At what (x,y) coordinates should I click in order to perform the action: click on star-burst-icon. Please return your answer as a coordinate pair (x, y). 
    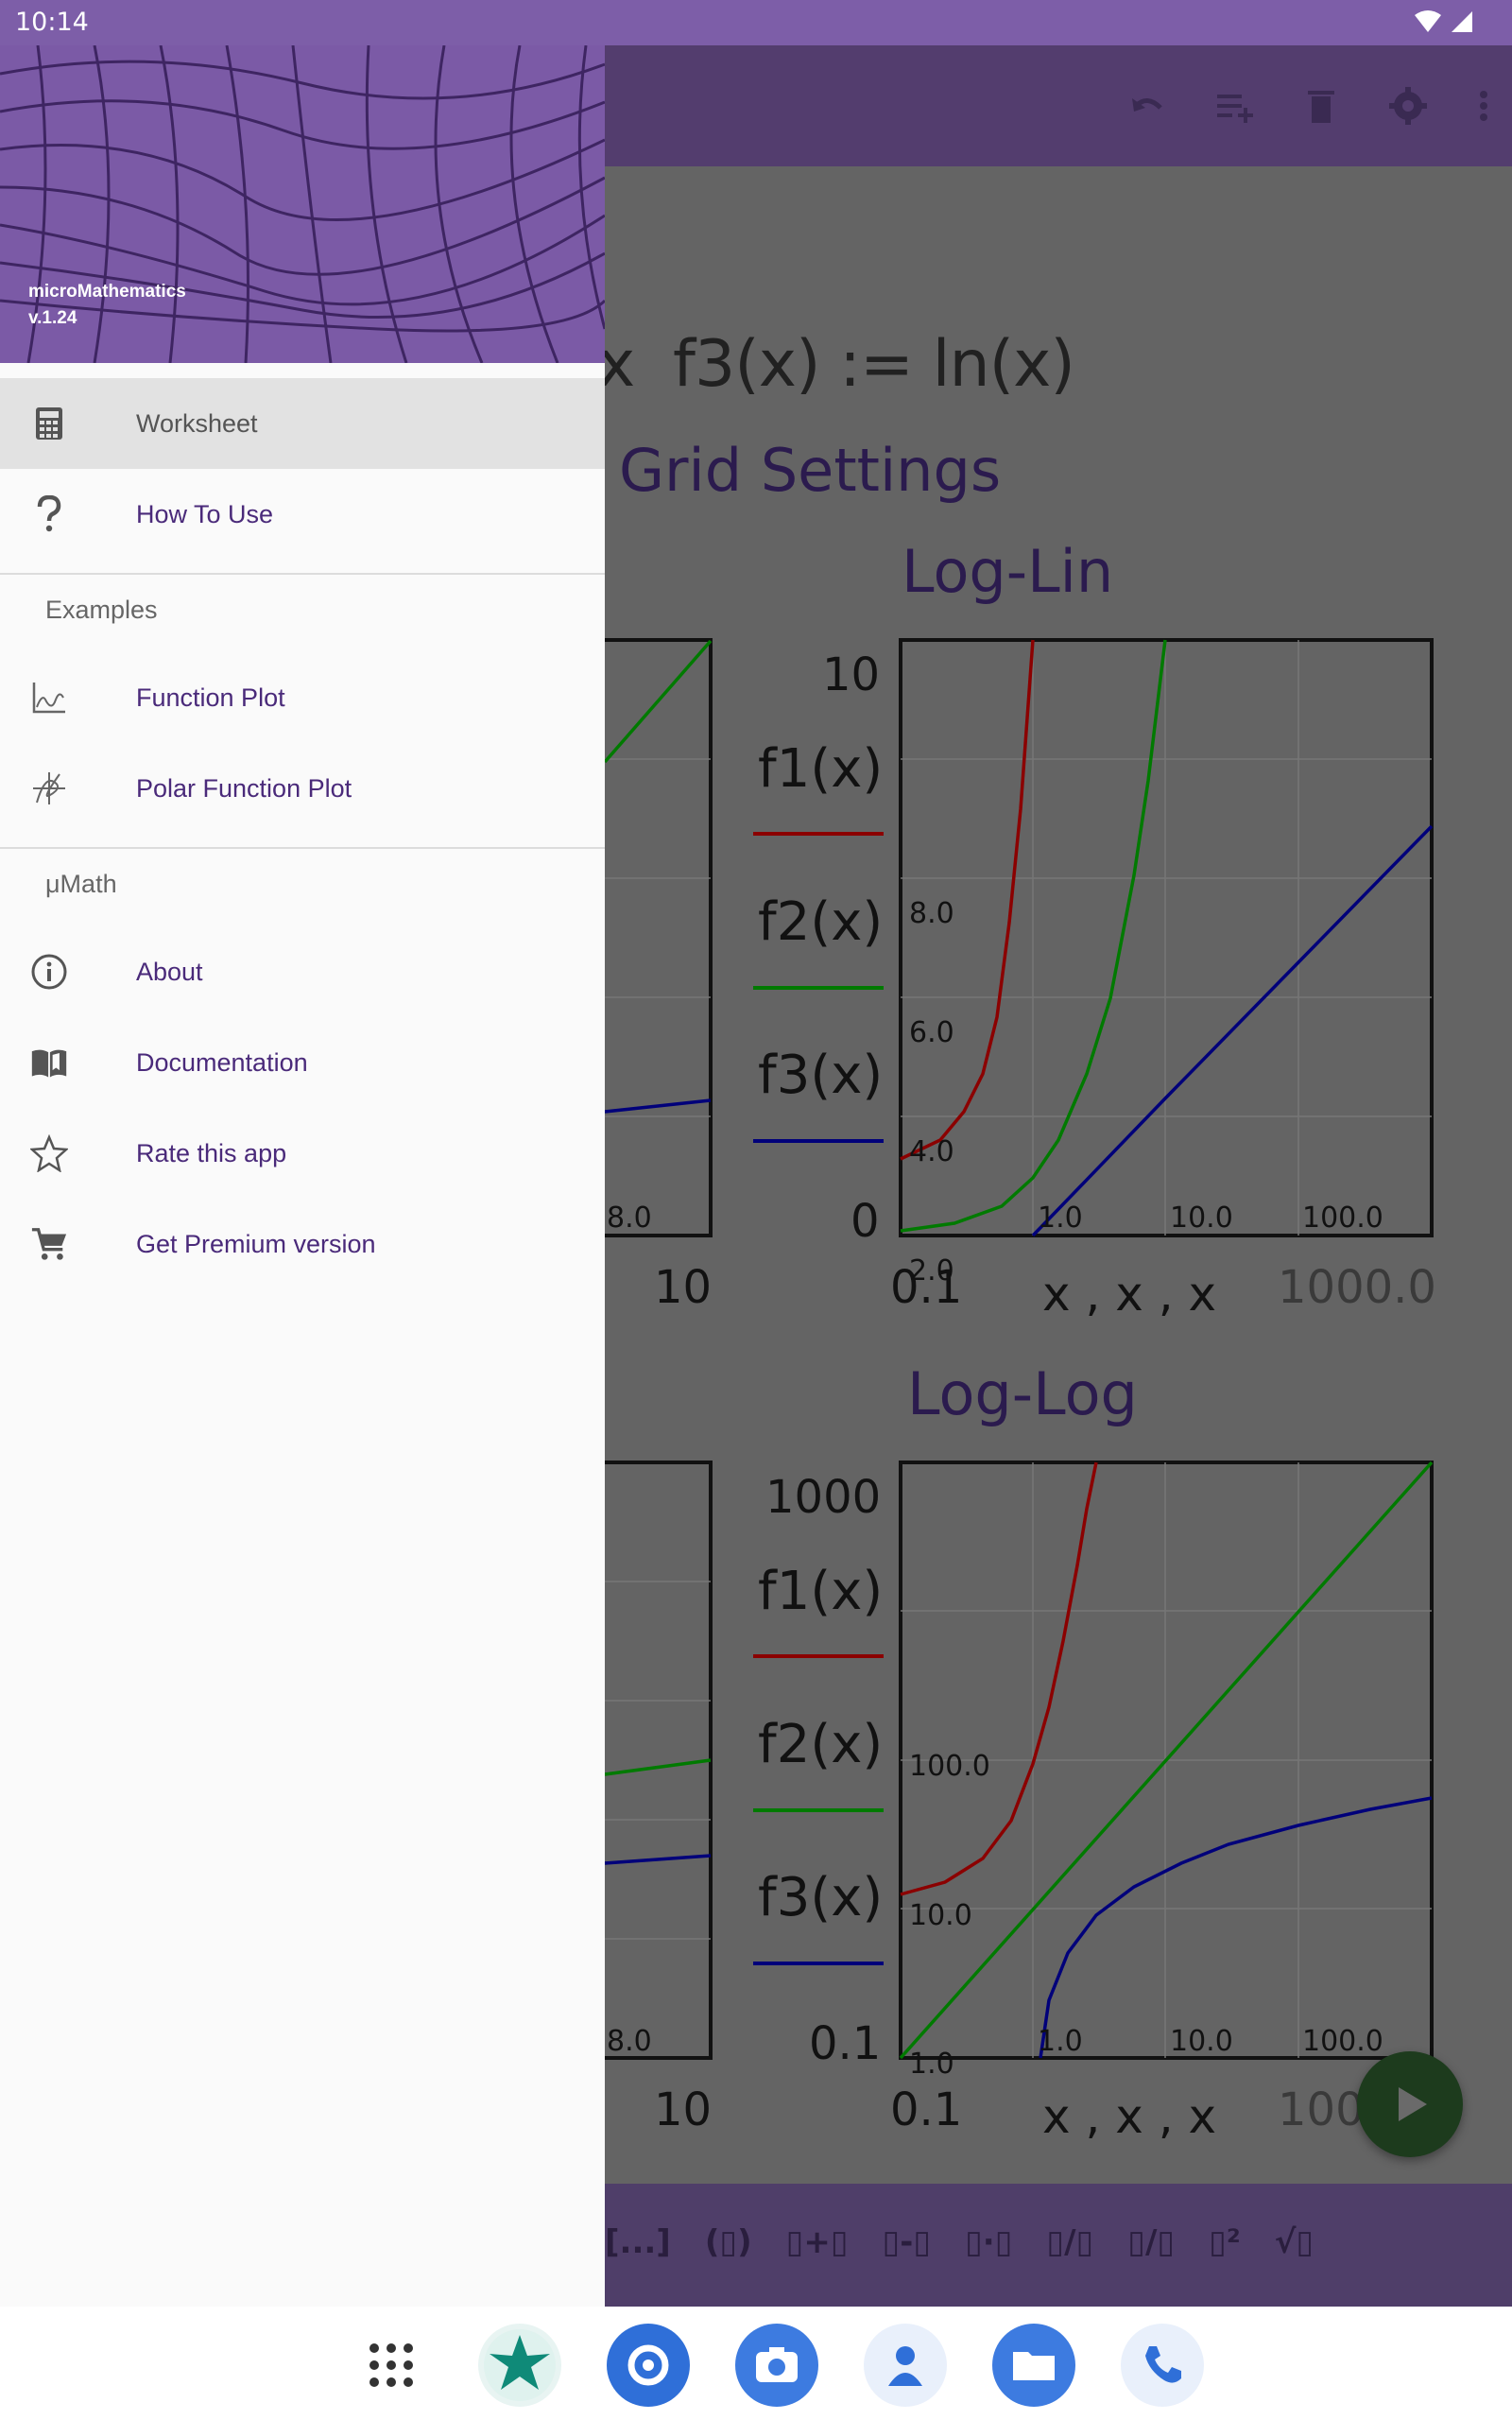
    Looking at the image, I should click on (520, 2365).